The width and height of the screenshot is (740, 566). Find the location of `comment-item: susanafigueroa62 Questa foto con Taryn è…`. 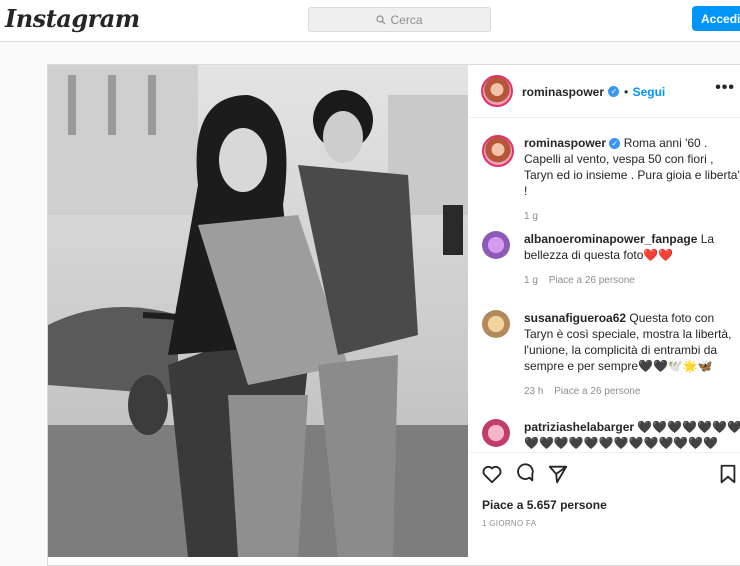

comment-item: susanafigueroa62 Questa foto con Taryn è… is located at coordinates (611, 360).